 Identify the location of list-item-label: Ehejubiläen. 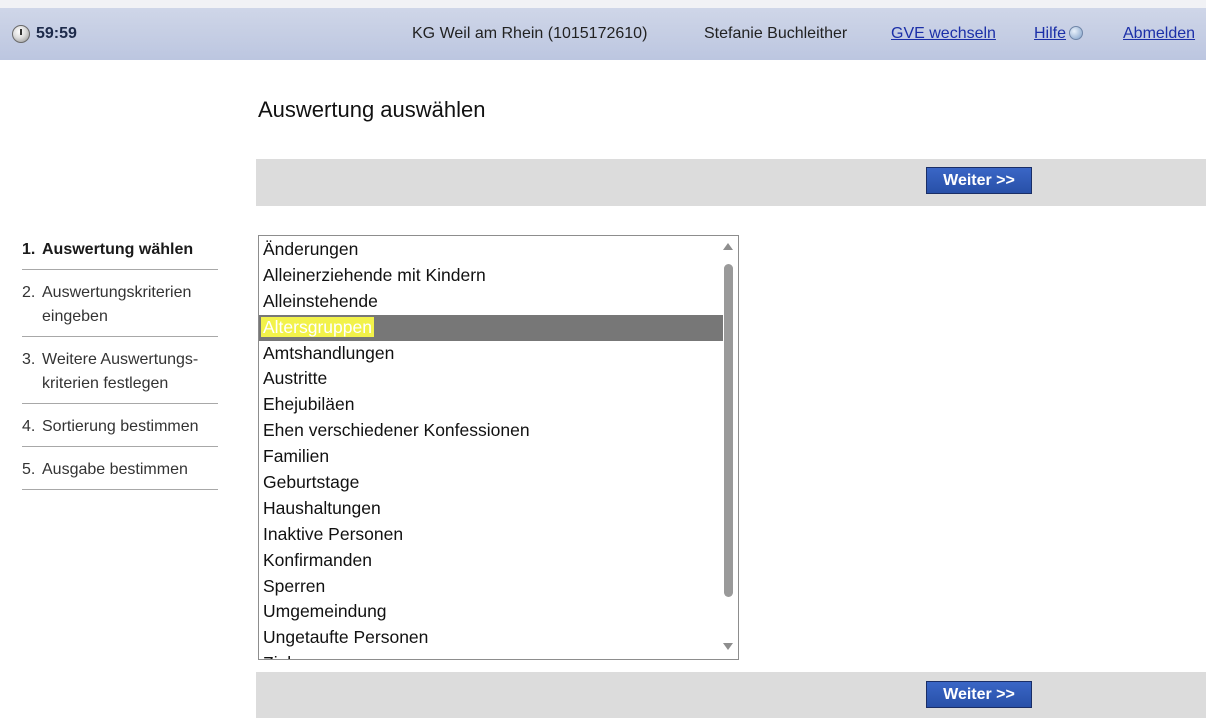
(309, 404).